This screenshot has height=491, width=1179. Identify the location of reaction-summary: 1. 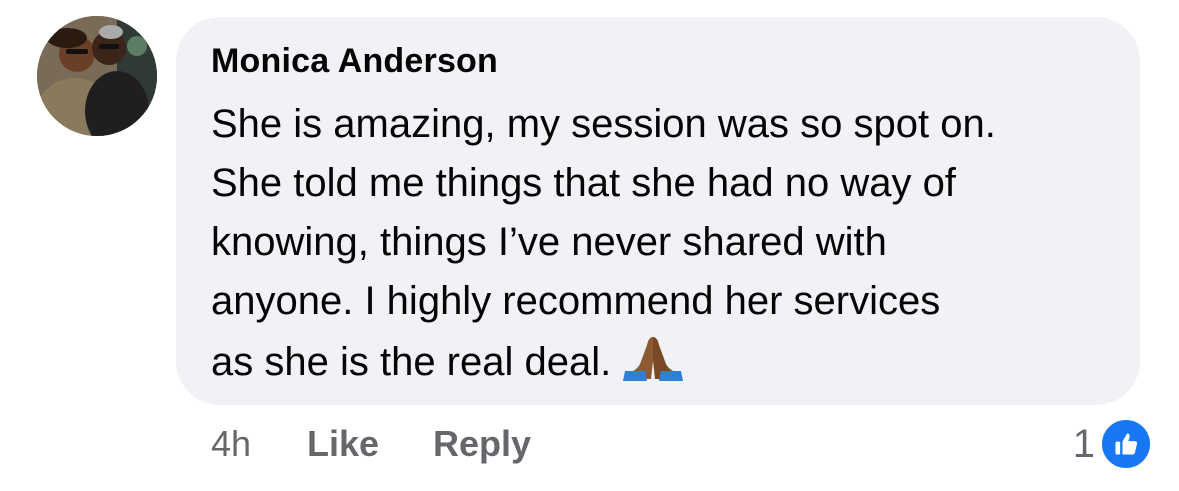
(1112, 444).